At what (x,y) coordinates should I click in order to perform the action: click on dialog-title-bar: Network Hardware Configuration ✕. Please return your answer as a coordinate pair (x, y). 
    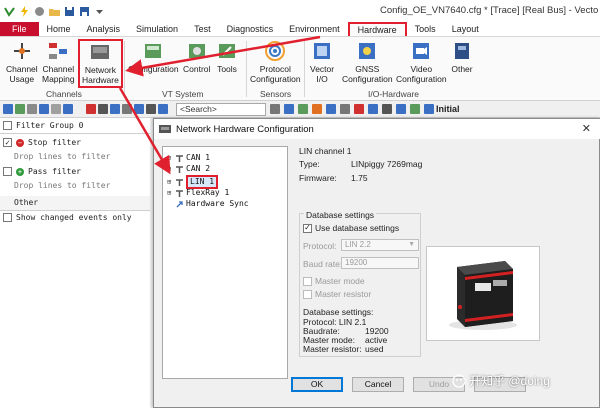
    Looking at the image, I should click on (377, 129).